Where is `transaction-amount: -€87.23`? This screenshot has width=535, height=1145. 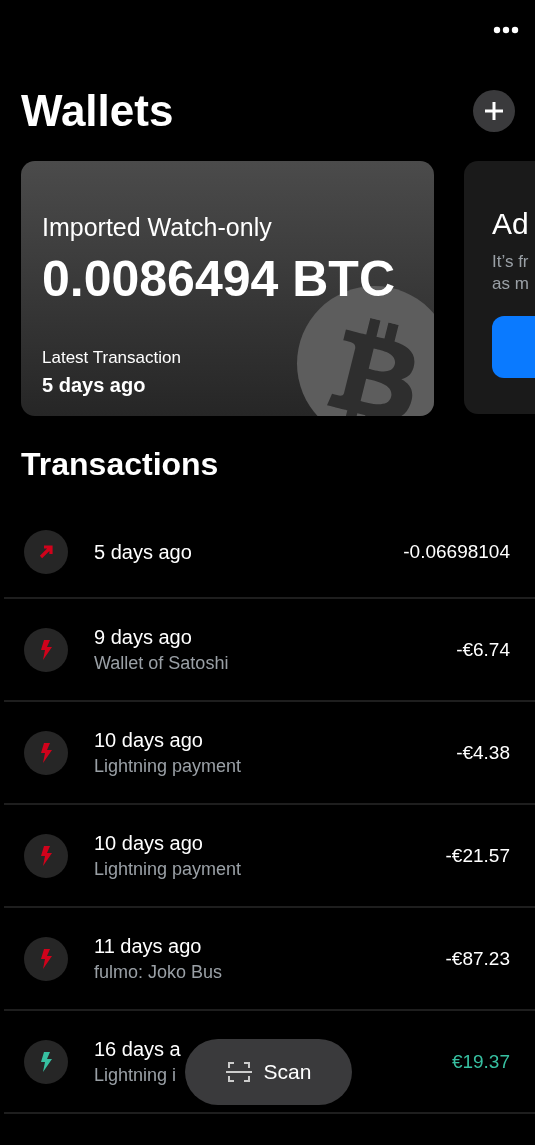
transaction-amount: -€87.23 is located at coordinates (477, 958).